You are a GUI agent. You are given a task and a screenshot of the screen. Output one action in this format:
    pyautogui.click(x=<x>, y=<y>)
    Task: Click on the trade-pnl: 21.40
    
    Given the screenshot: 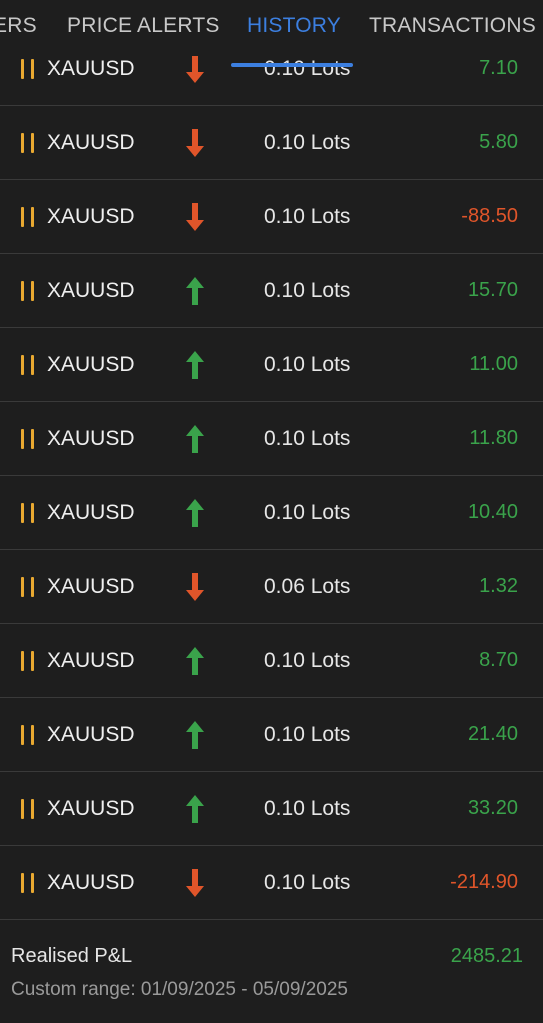 What is the action you would take?
    pyautogui.click(x=492, y=734)
    